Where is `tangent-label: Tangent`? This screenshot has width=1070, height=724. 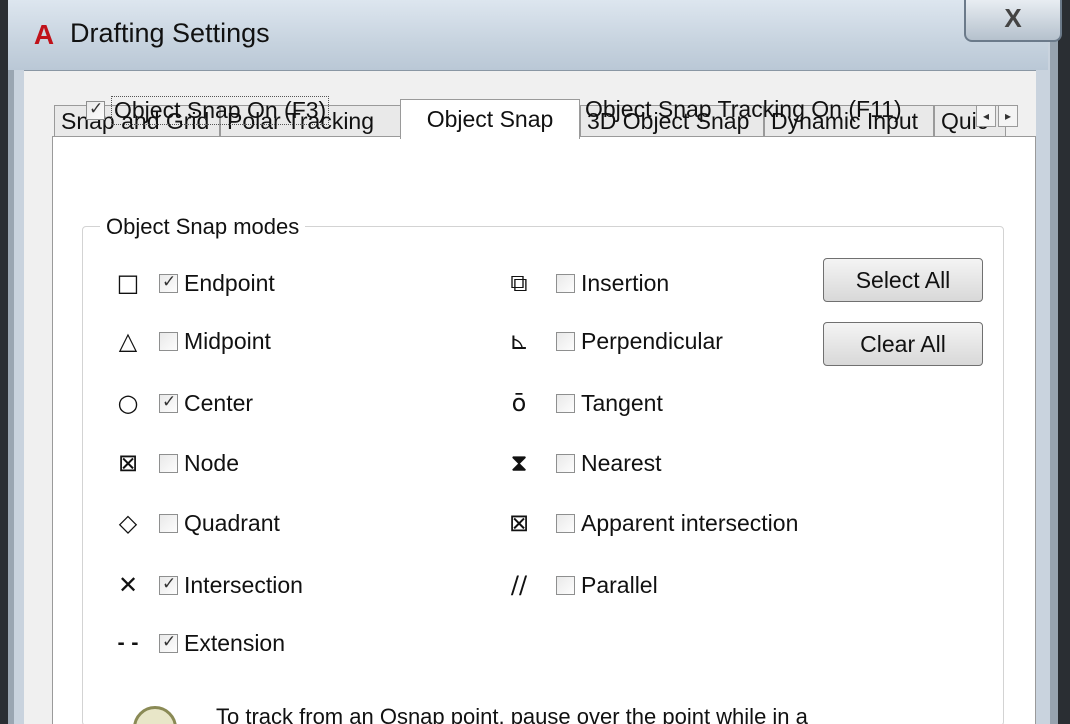
tangent-label: Tangent is located at coordinates (622, 403).